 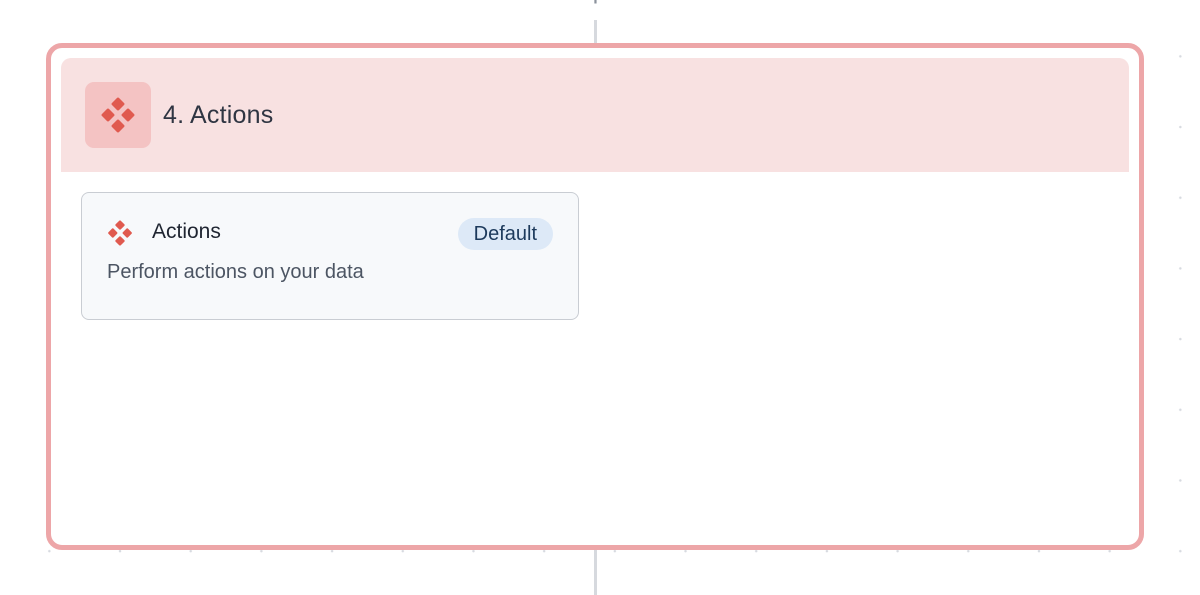 I want to click on connector-line-bottom, so click(x=595, y=572).